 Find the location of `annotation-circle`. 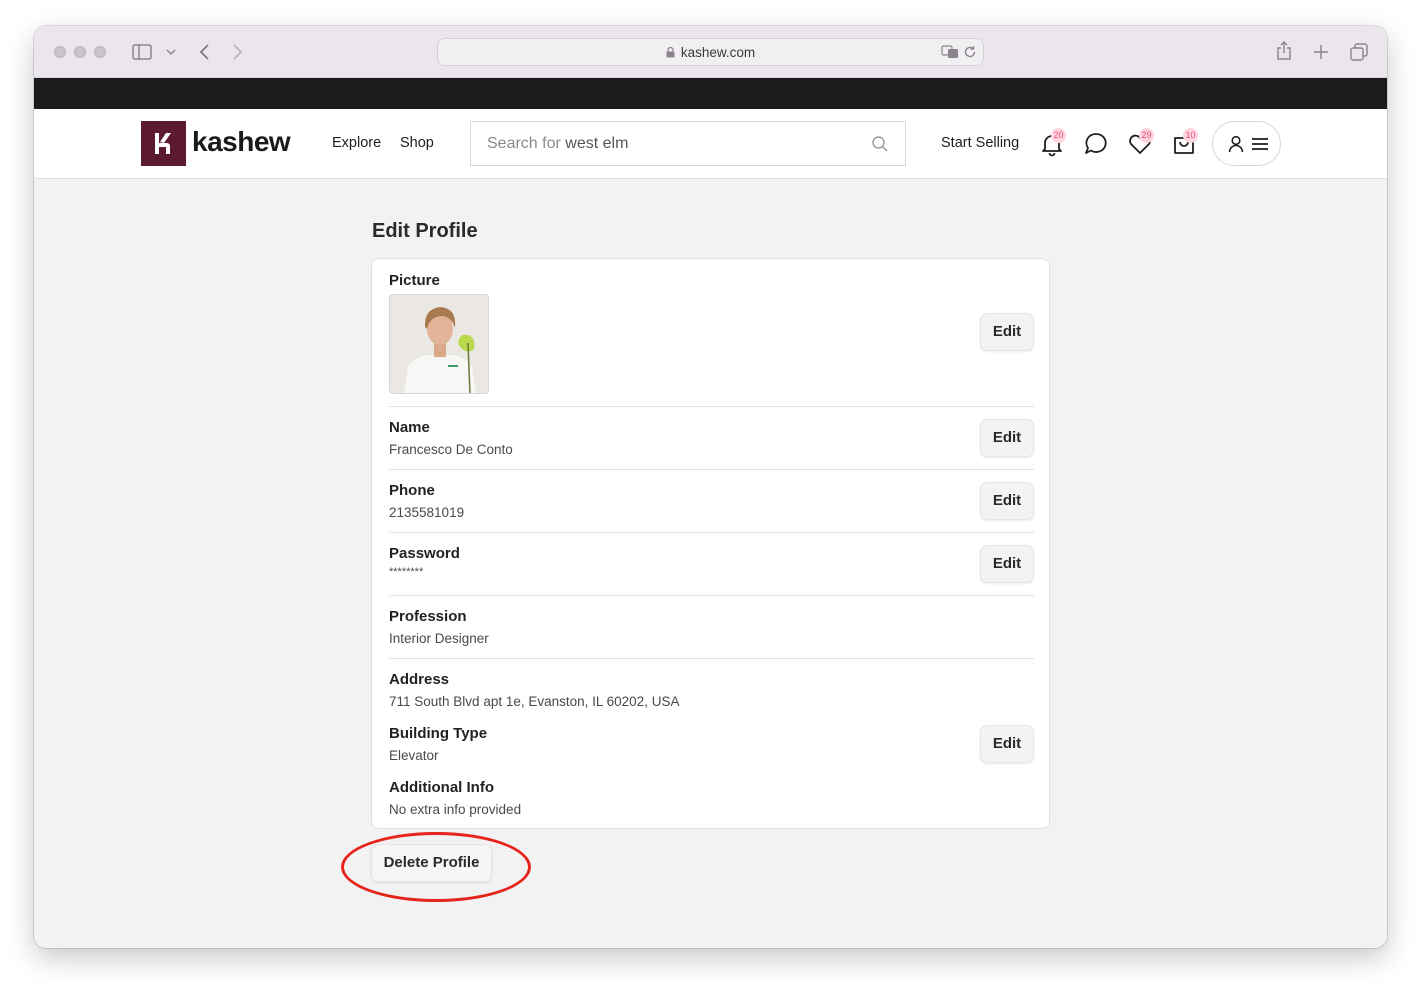

annotation-circle is located at coordinates (436, 867).